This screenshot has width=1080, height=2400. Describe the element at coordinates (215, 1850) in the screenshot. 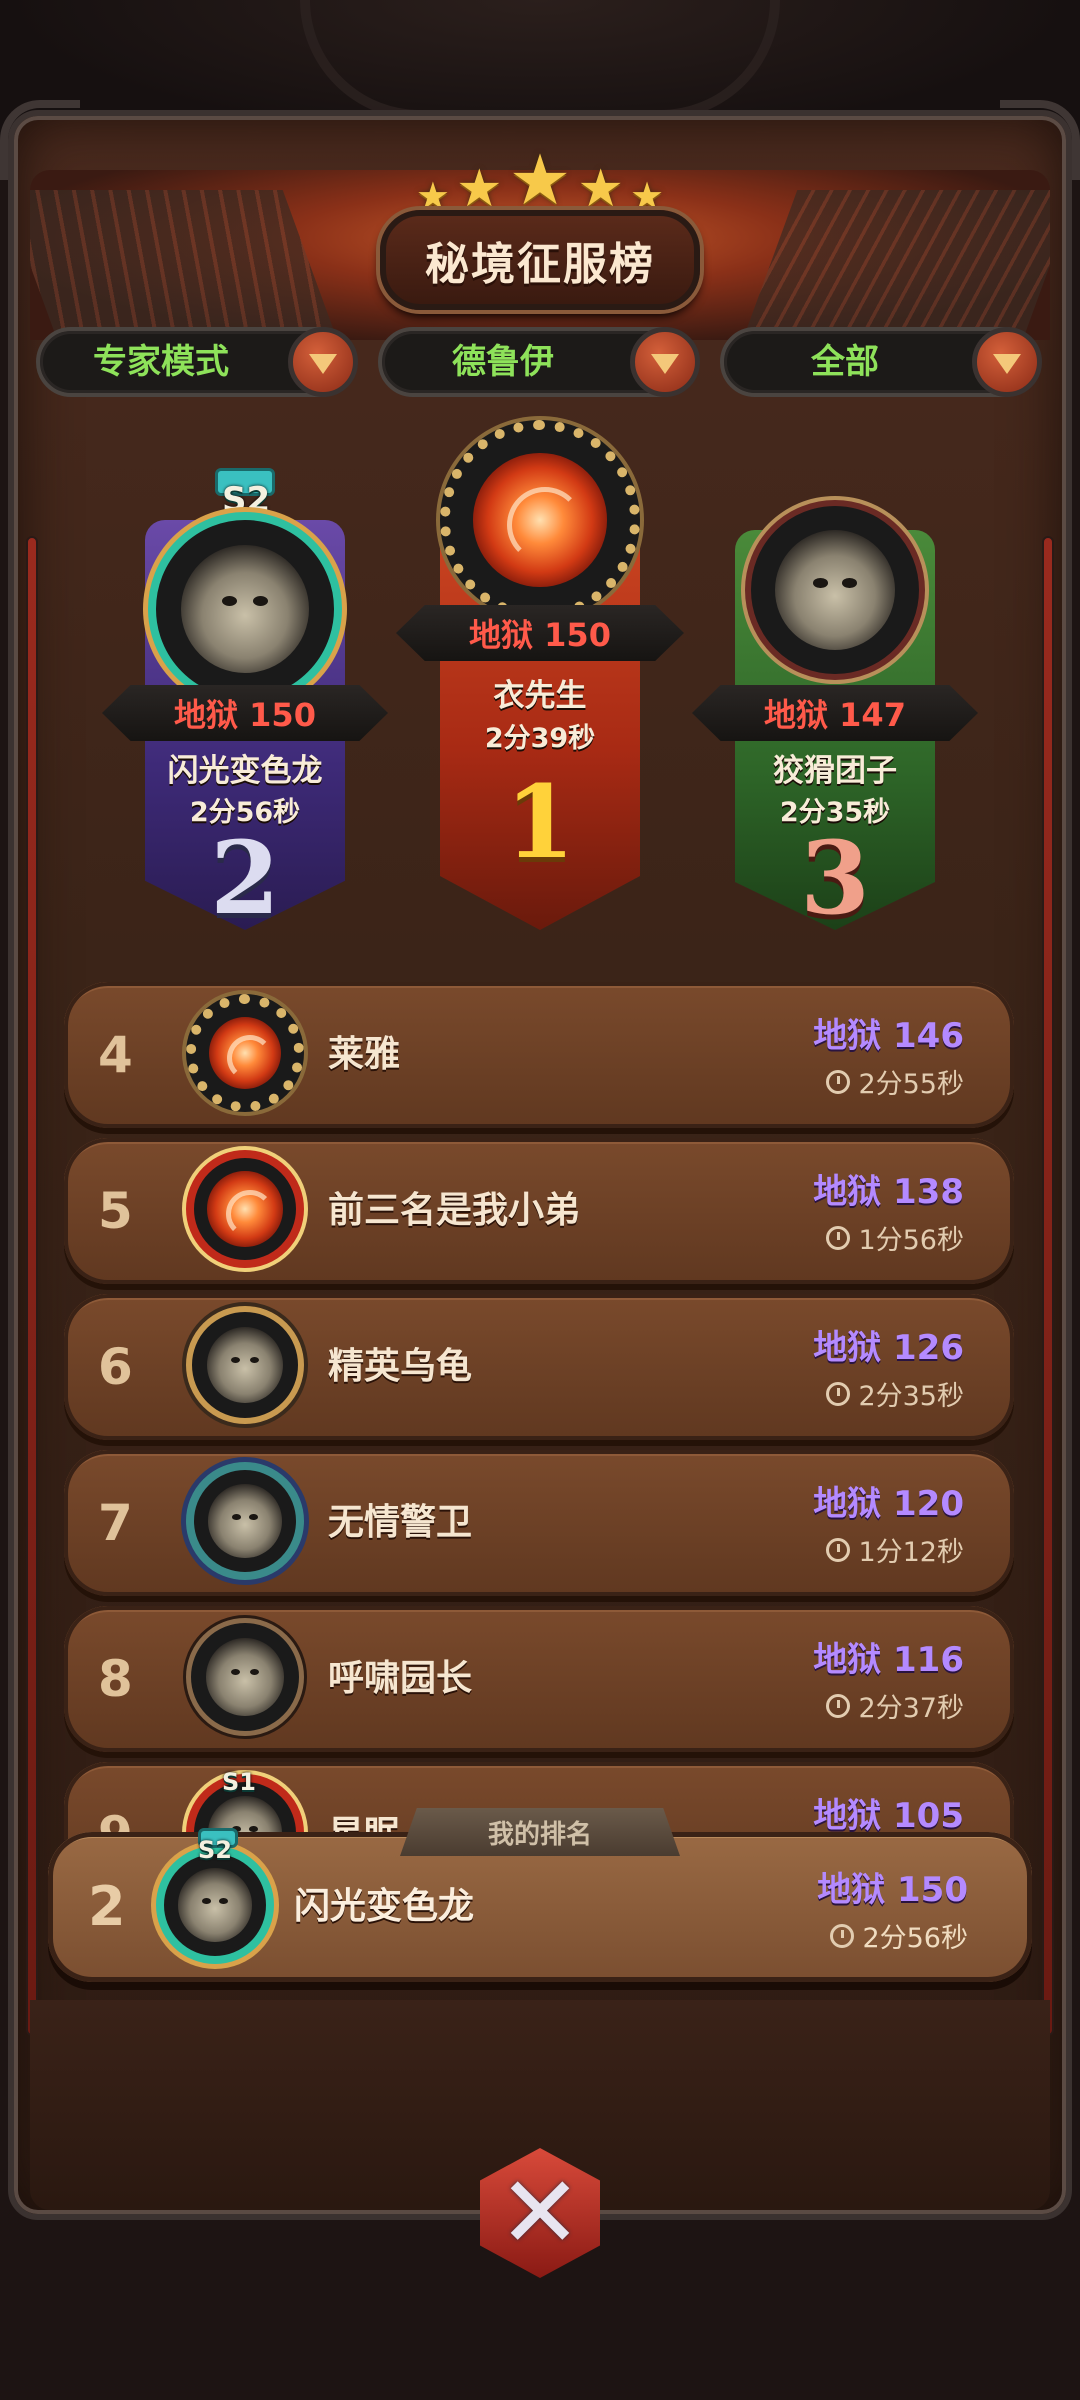

I see `season-badge: S2` at that location.